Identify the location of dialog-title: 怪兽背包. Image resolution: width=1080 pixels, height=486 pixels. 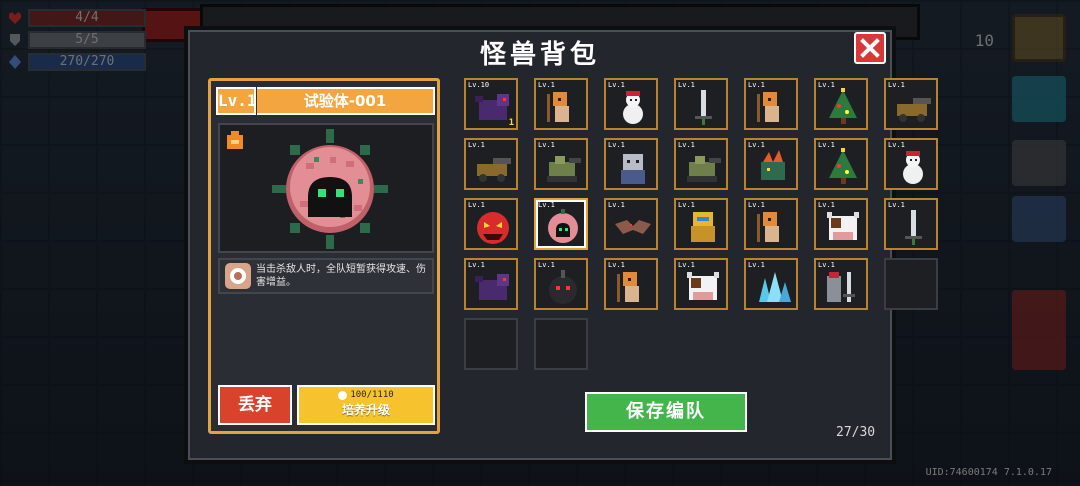
(539, 55).